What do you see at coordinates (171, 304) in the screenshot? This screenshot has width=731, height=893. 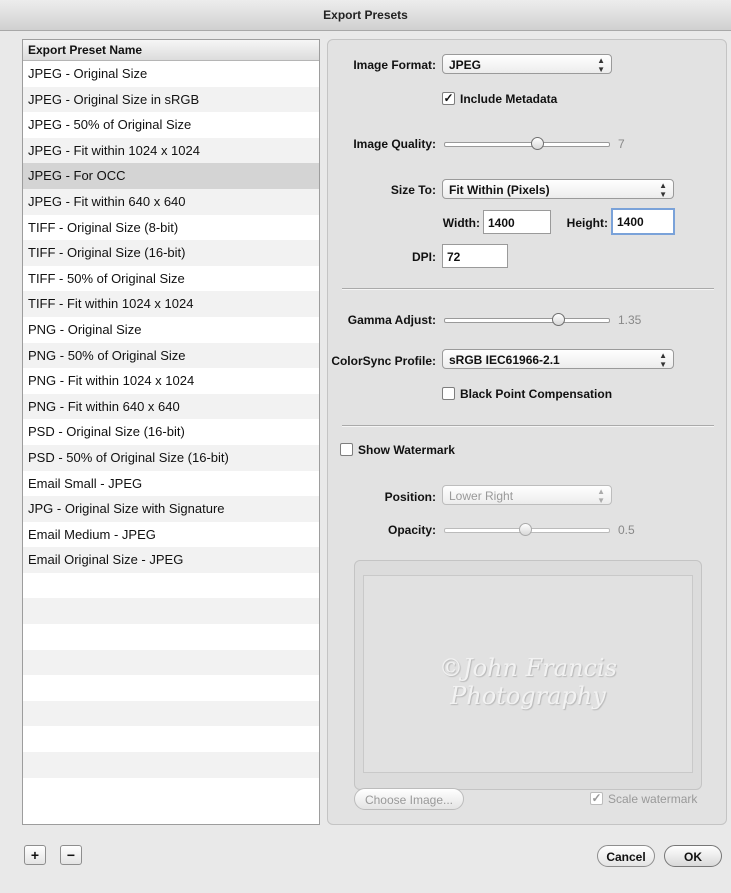 I see `preset-list-item: TIFF - Fit within 1024 x 1024` at bounding box center [171, 304].